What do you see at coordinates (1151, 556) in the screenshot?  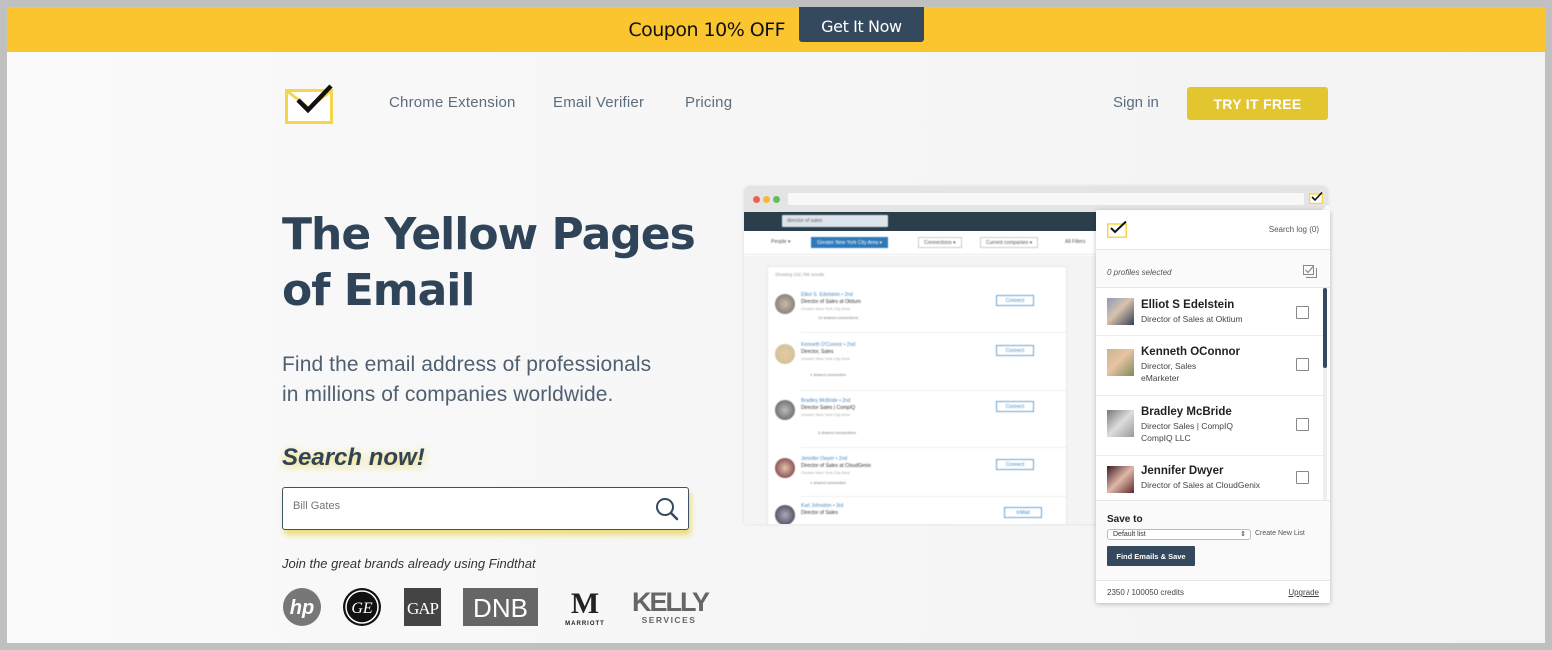 I see `find-emails-save-button: Find Emails & Save` at bounding box center [1151, 556].